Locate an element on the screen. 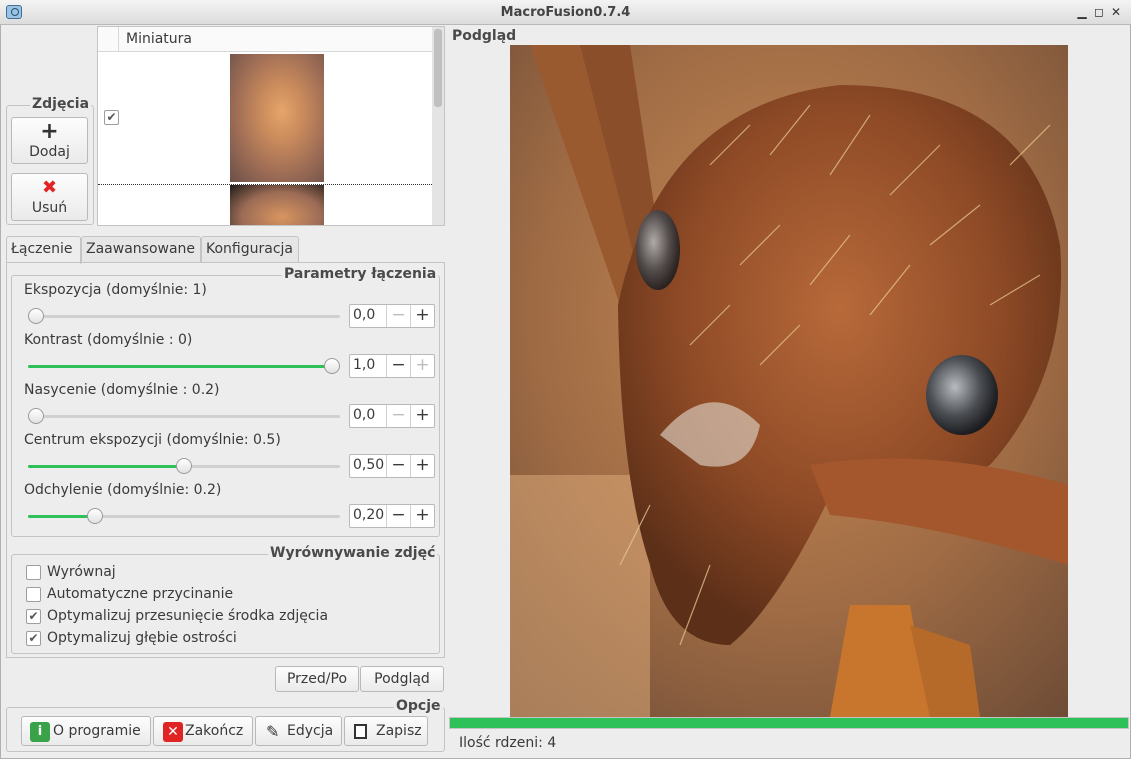 Image resolution: width=1131 pixels, height=759 pixels. quit-x-icon: ✕ is located at coordinates (173, 732).